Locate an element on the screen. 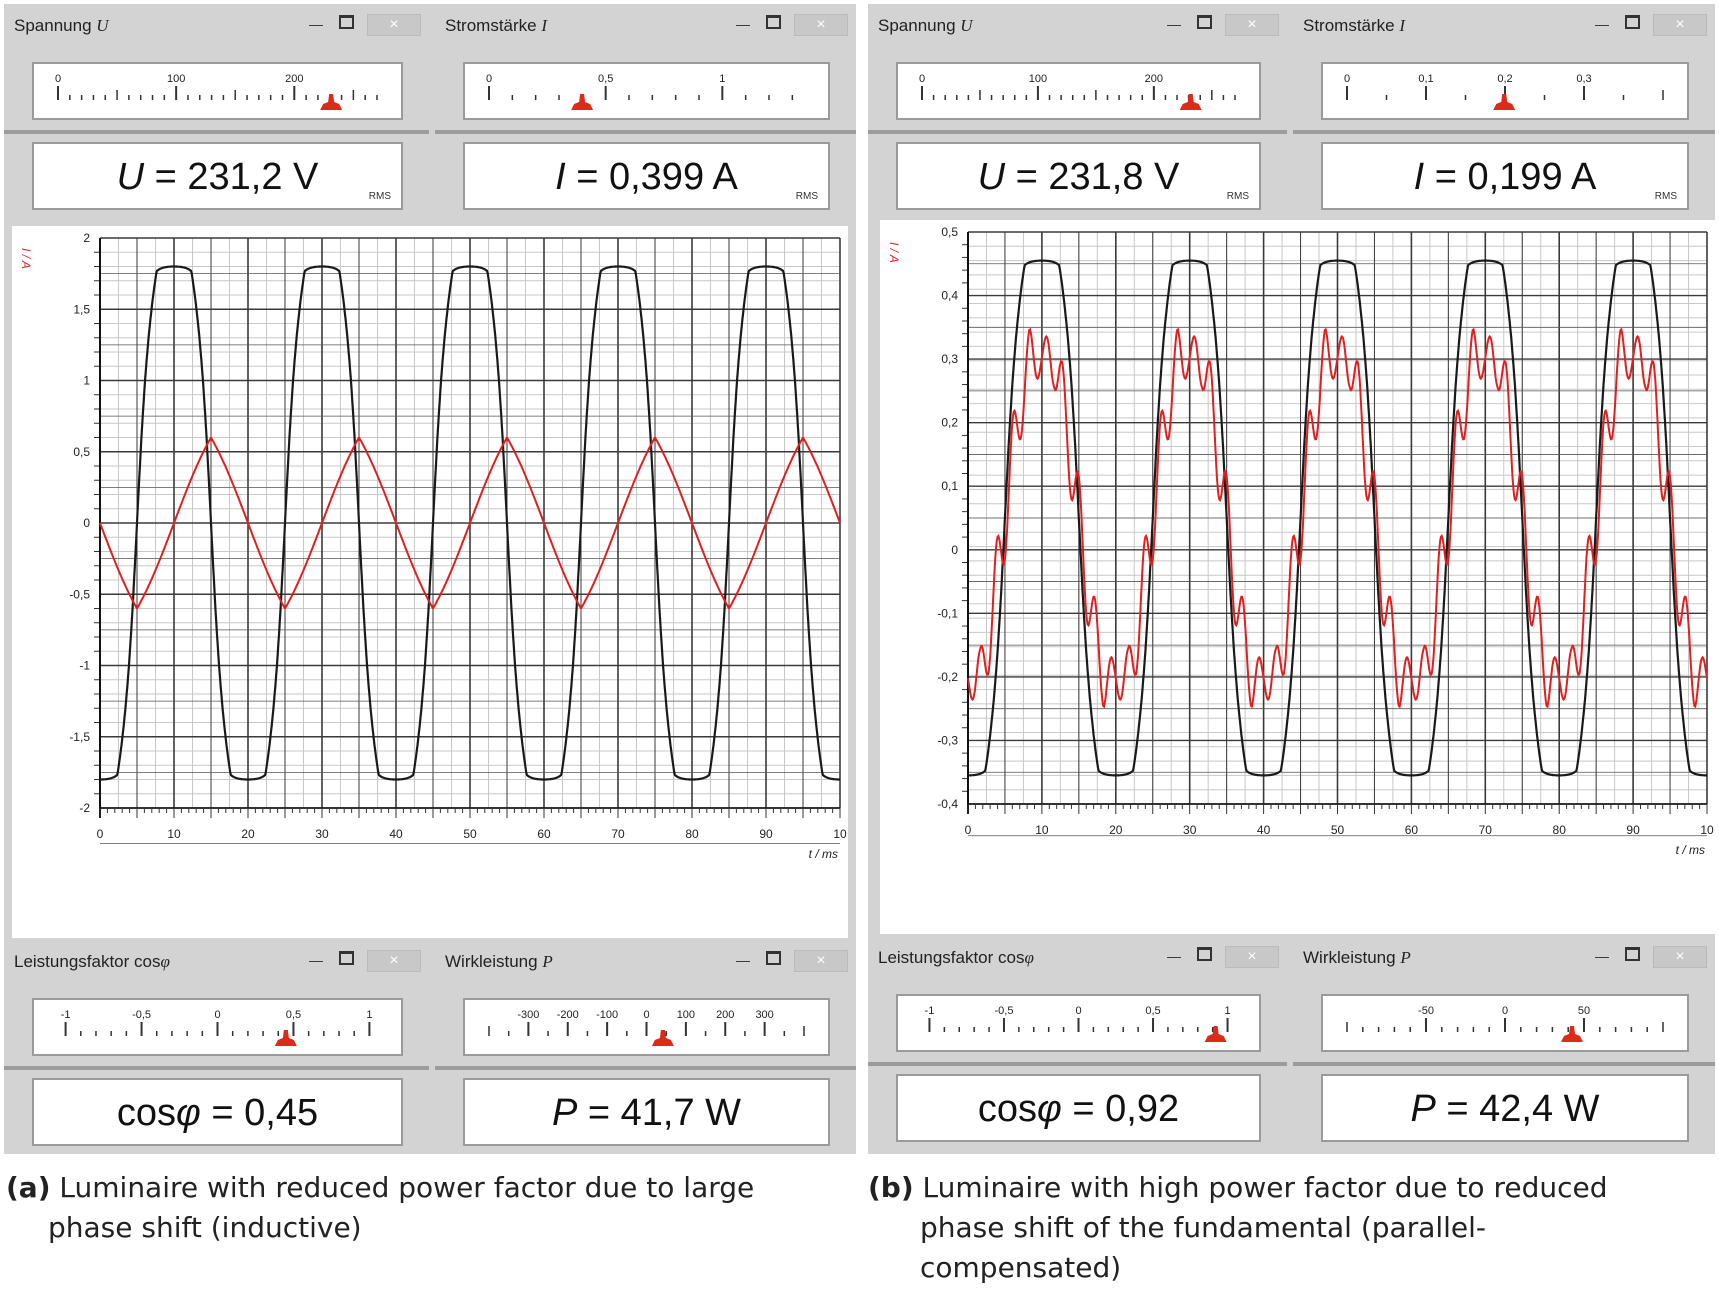 The image size is (1719, 1303). y-tick-label: -0,1 is located at coordinates (947, 613).